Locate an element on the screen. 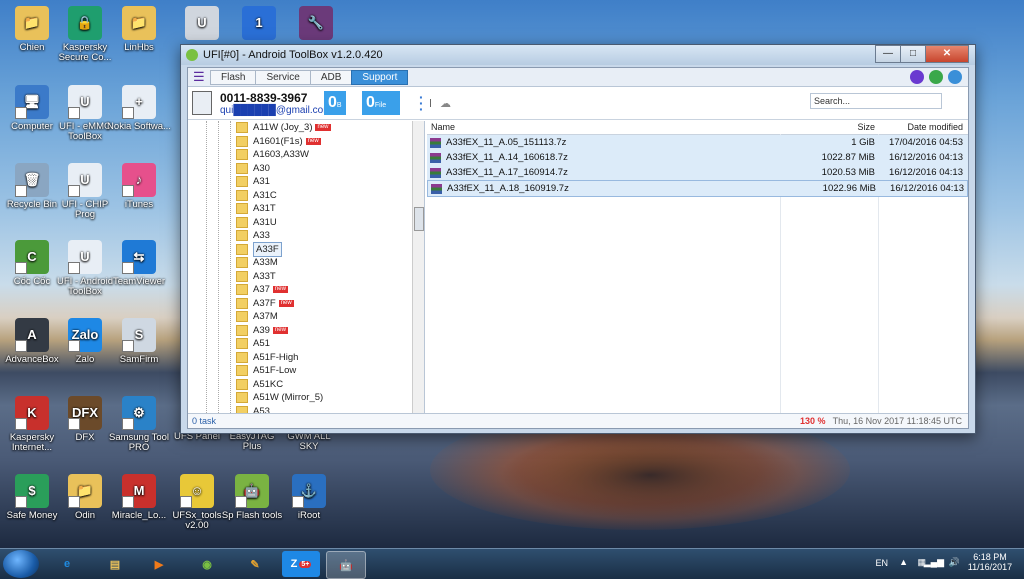 The image size is (1024, 579). internet-explorer-icon: e is located at coordinates (67, 564).